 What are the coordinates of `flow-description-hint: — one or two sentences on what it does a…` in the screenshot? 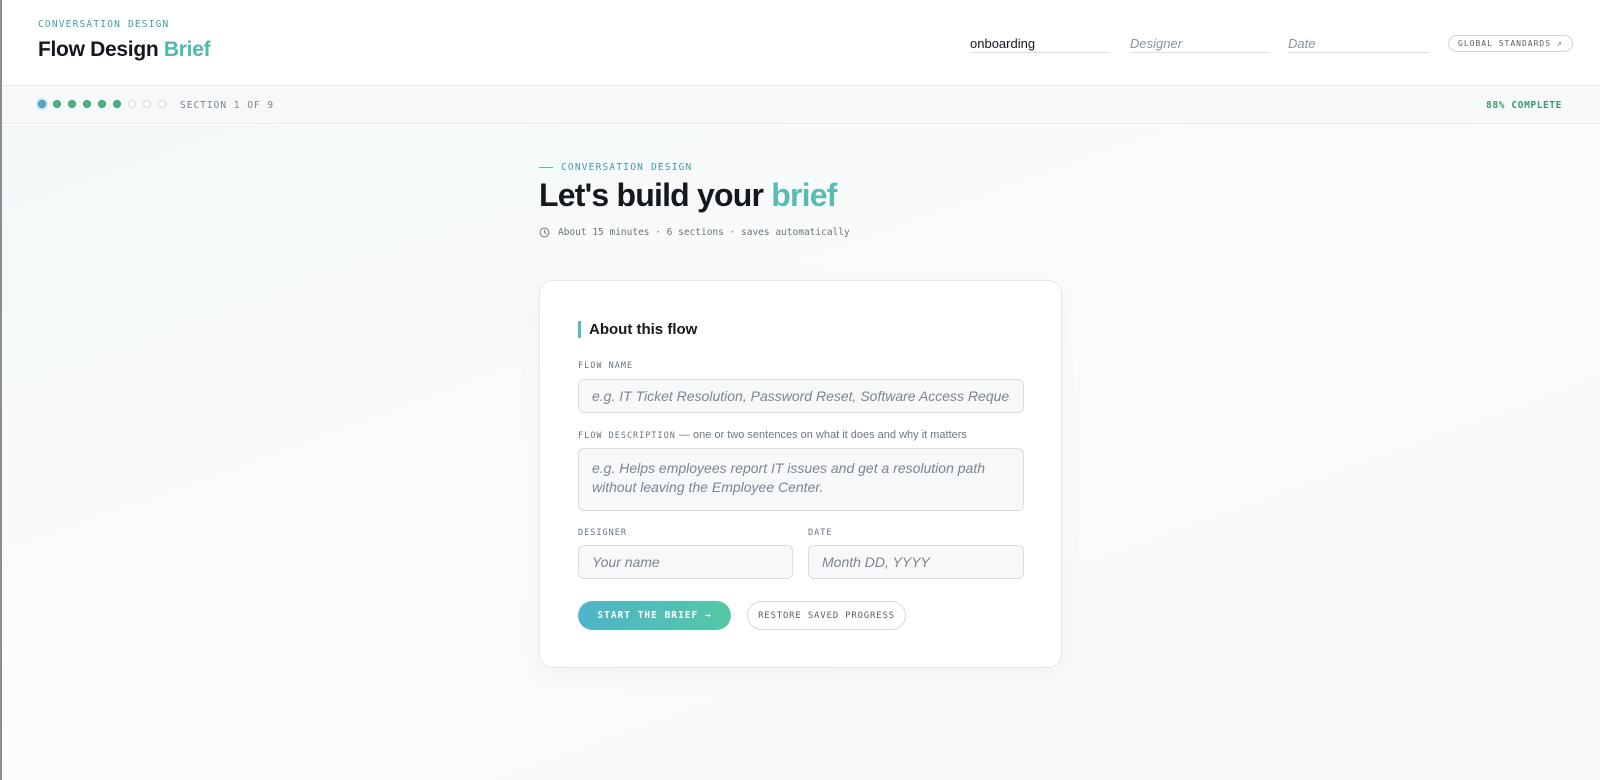 It's located at (821, 435).